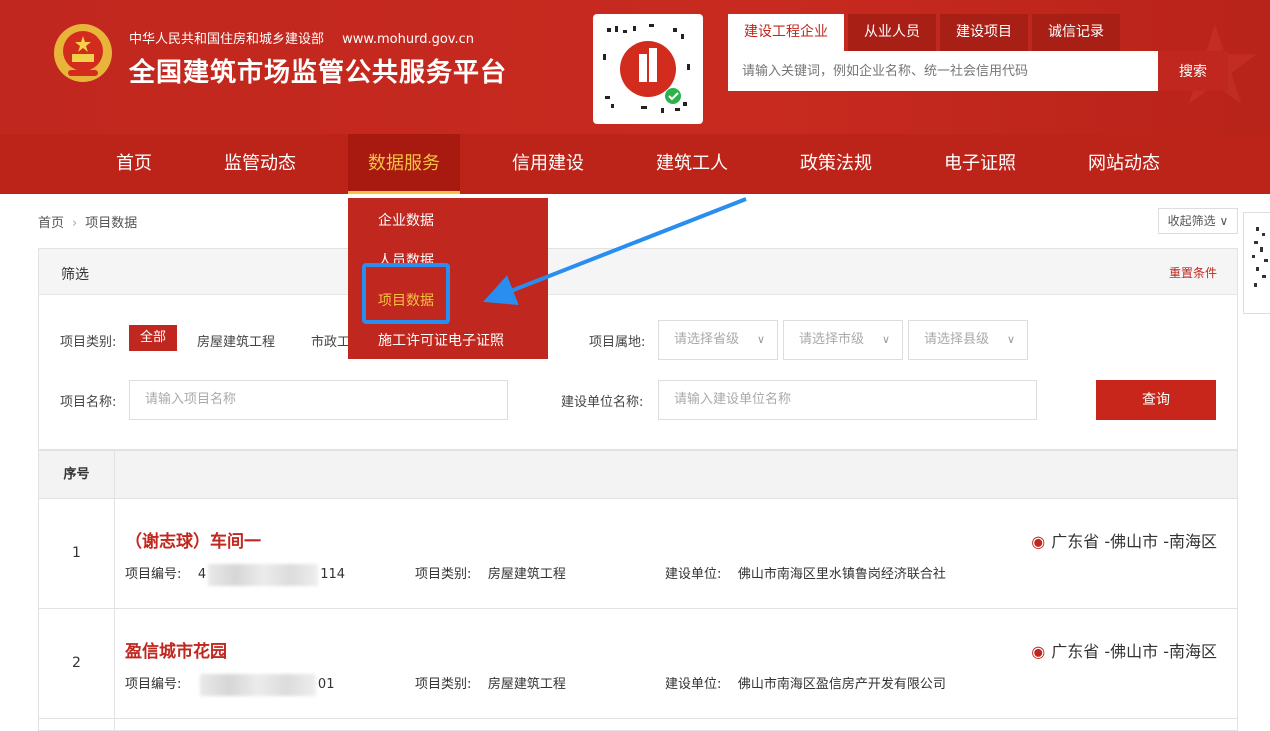 This screenshot has height=731, width=1270. Describe the element at coordinates (1191, 221) in the screenshot. I see `collapse-filter-label: 收起筛选` at that location.